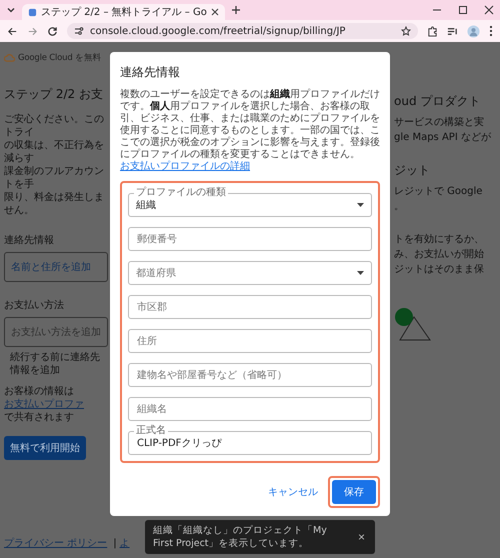  I want to click on add-contact-link: 名前と住所を追加, so click(56, 267).